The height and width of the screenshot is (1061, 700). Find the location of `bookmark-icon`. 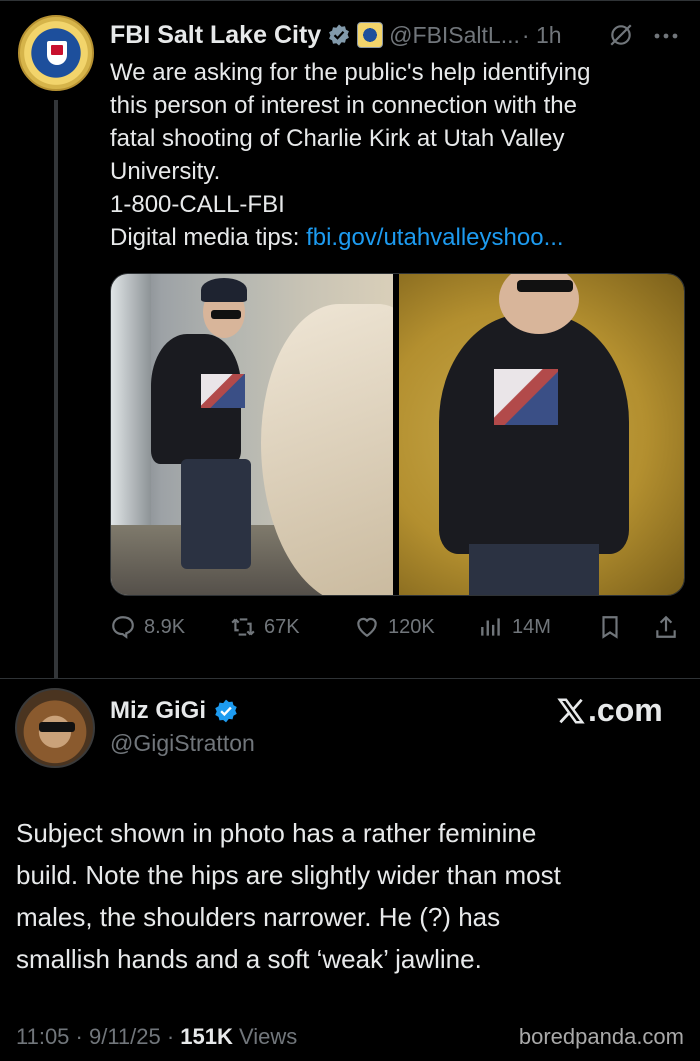

bookmark-icon is located at coordinates (610, 627).